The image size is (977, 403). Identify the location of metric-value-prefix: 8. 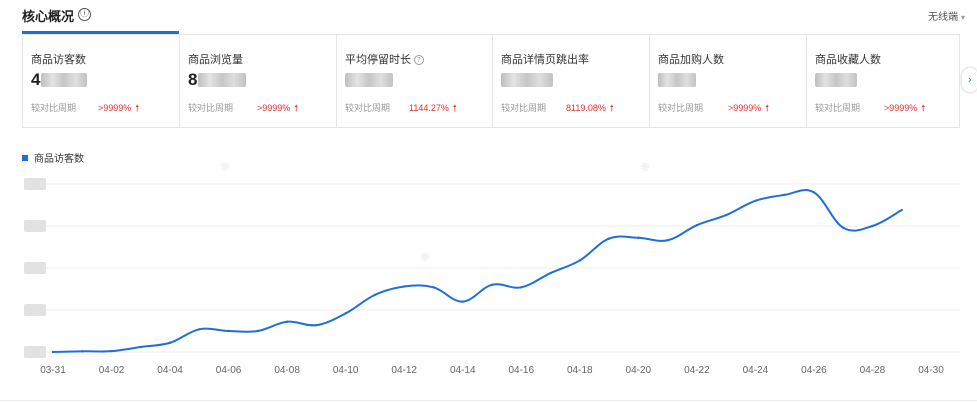
(193, 79).